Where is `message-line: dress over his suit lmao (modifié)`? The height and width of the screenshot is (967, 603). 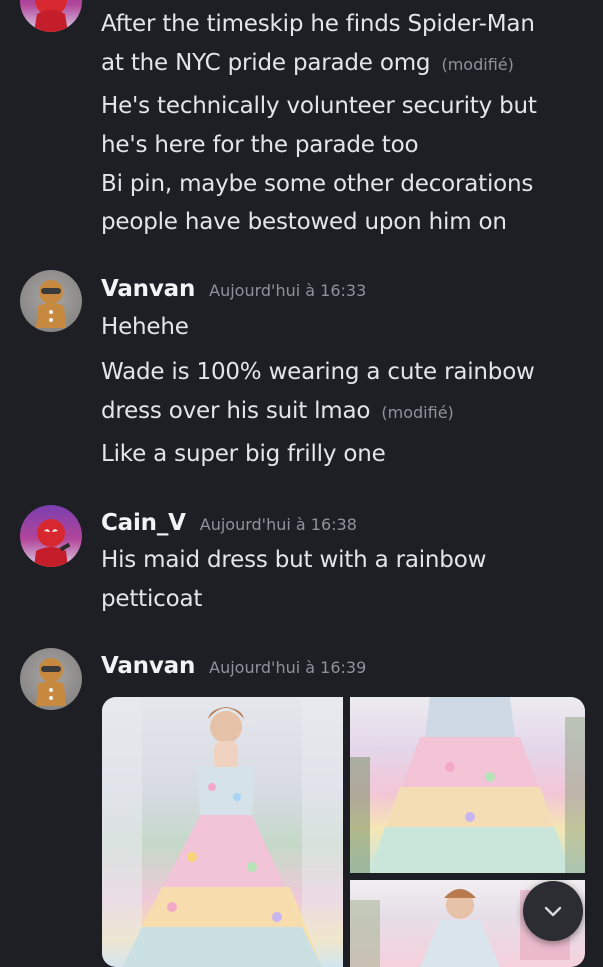 message-line: dress over his suit lmao (modifié) is located at coordinates (277, 411).